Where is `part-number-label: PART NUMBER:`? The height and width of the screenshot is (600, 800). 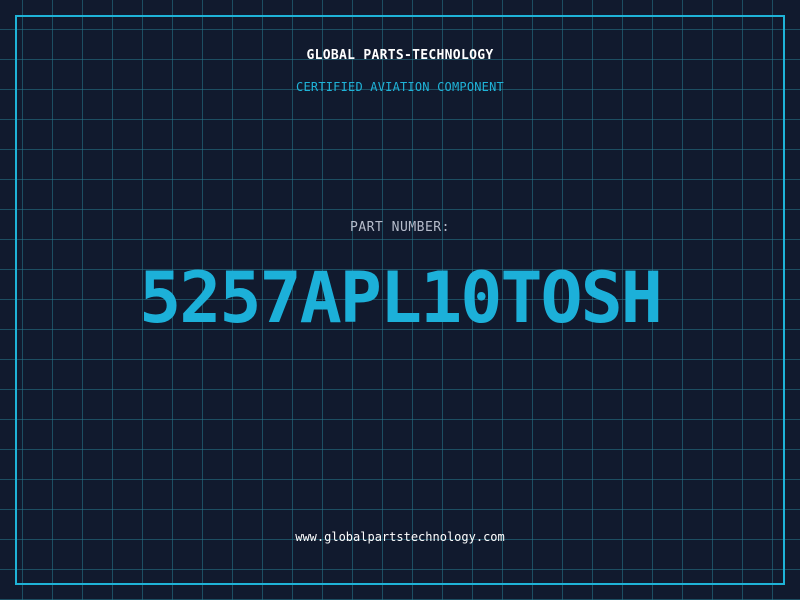
part-number-label: PART NUMBER: is located at coordinates (400, 227).